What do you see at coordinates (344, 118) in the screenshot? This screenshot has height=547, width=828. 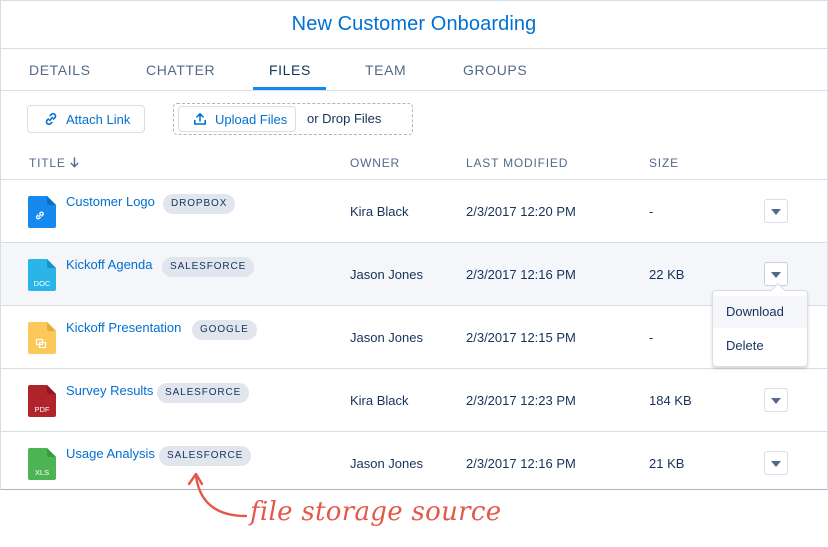 I see `drop-files-text: or Drop Files` at bounding box center [344, 118].